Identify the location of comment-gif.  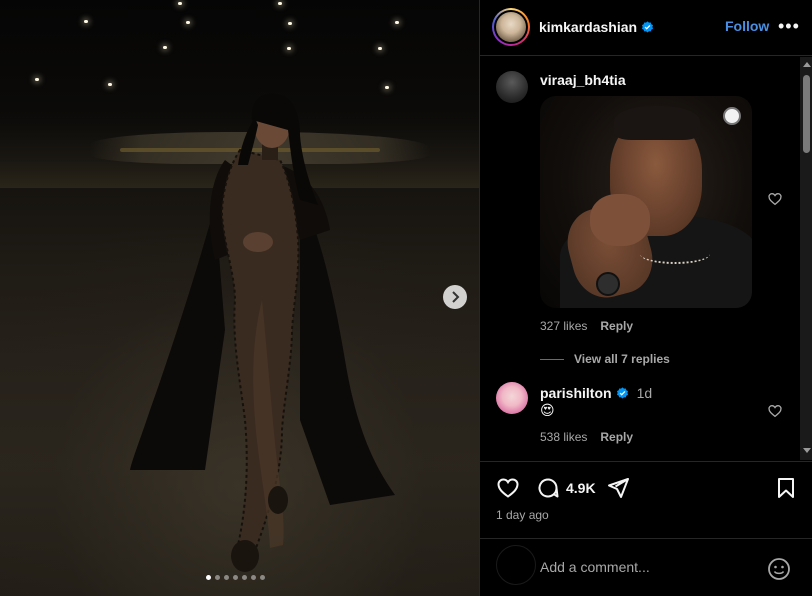
(646, 202).